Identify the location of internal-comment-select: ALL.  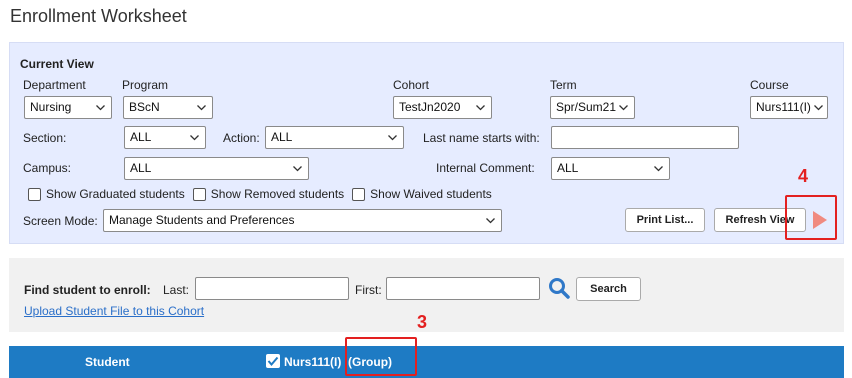
(610, 168).